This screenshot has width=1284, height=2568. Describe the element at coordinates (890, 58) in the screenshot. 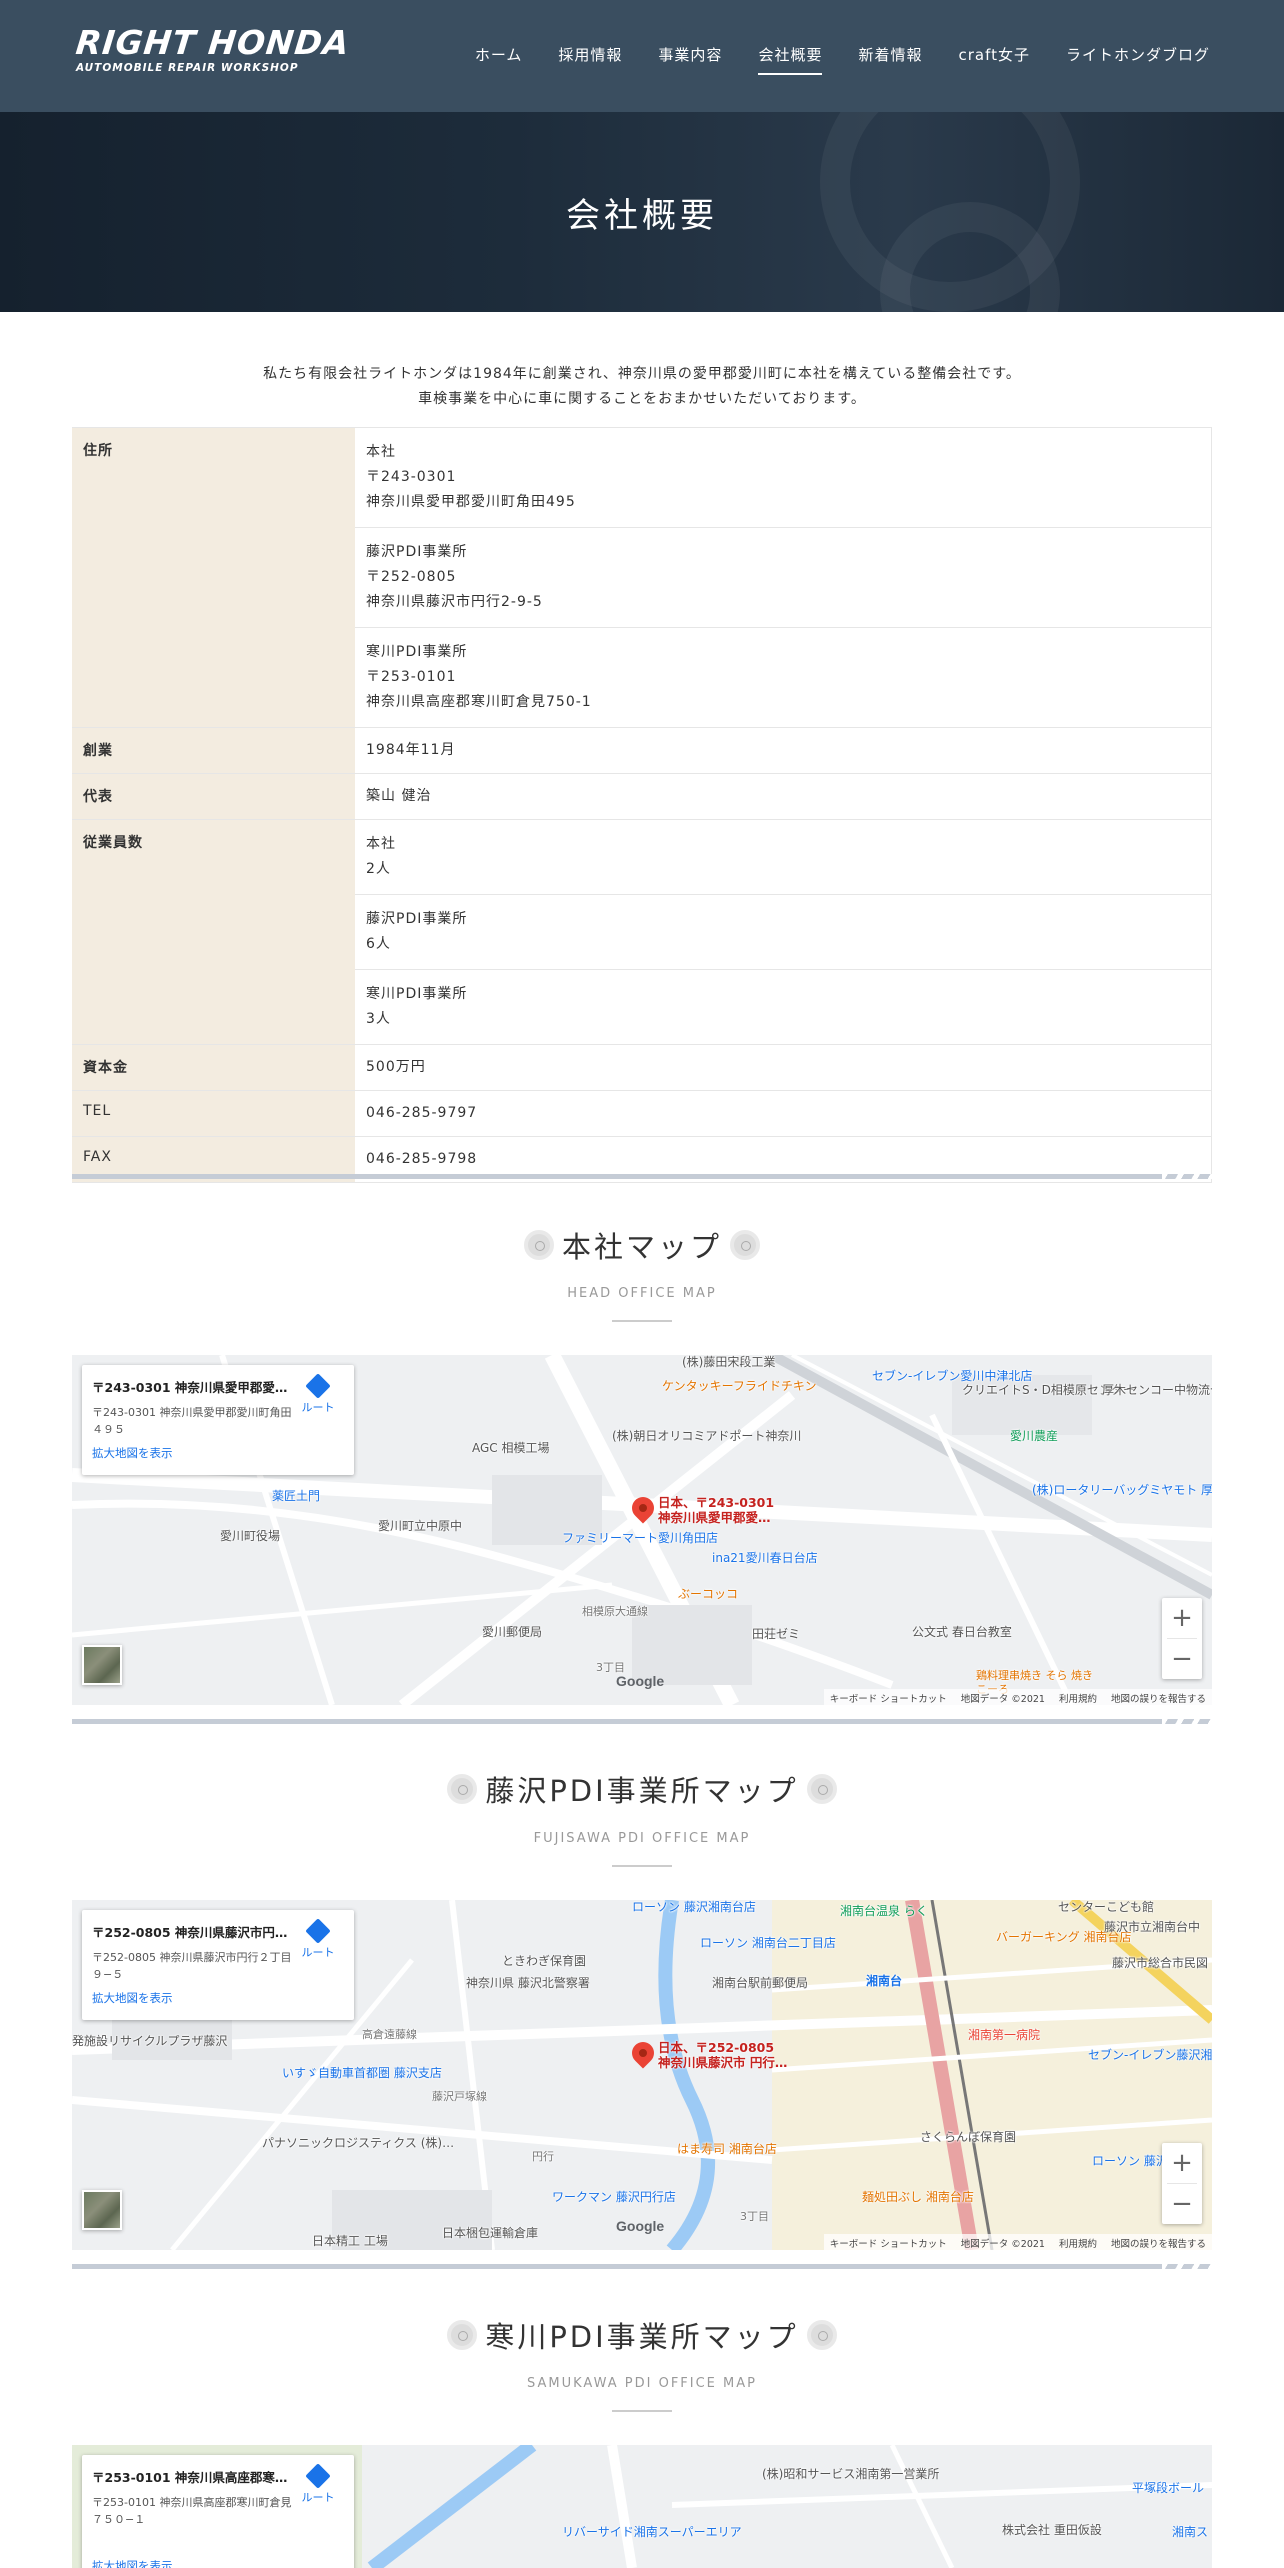

I see `nav-news: 新着情報` at that location.